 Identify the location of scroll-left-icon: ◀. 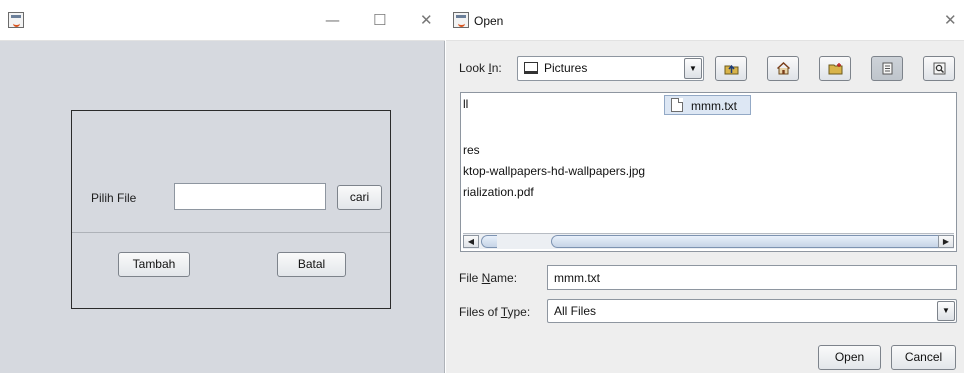
(471, 241).